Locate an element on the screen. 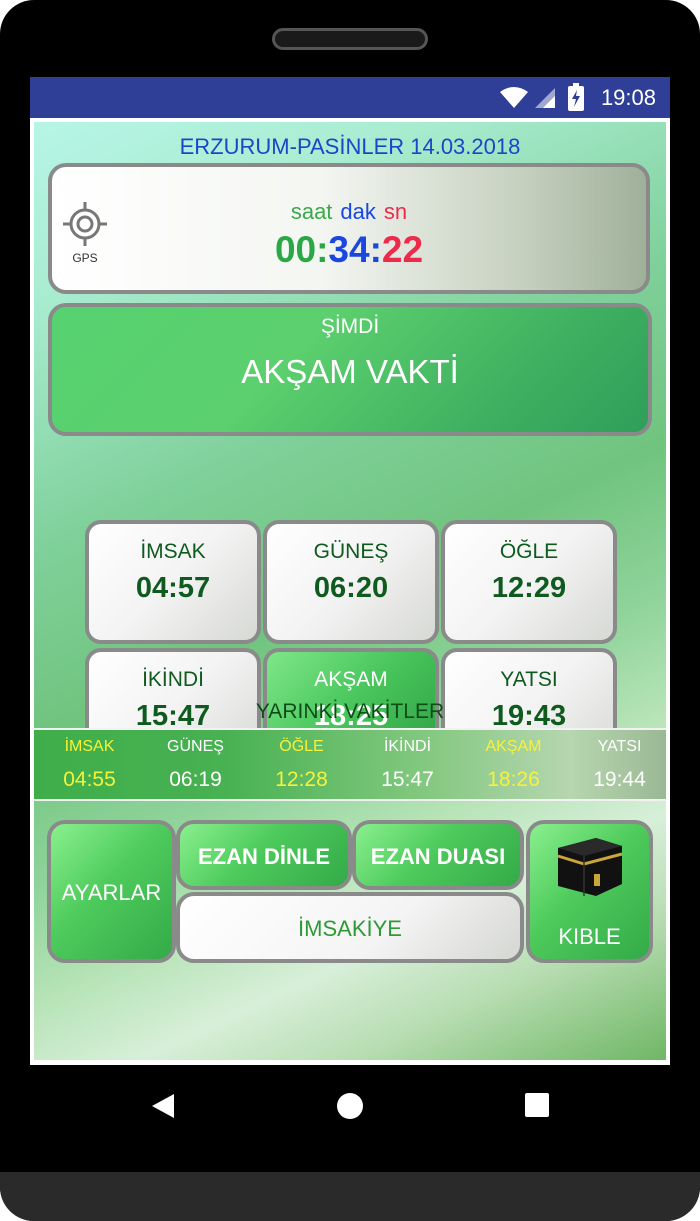  card-gunes: GÜNEŞ 06:20 is located at coordinates (351, 582).